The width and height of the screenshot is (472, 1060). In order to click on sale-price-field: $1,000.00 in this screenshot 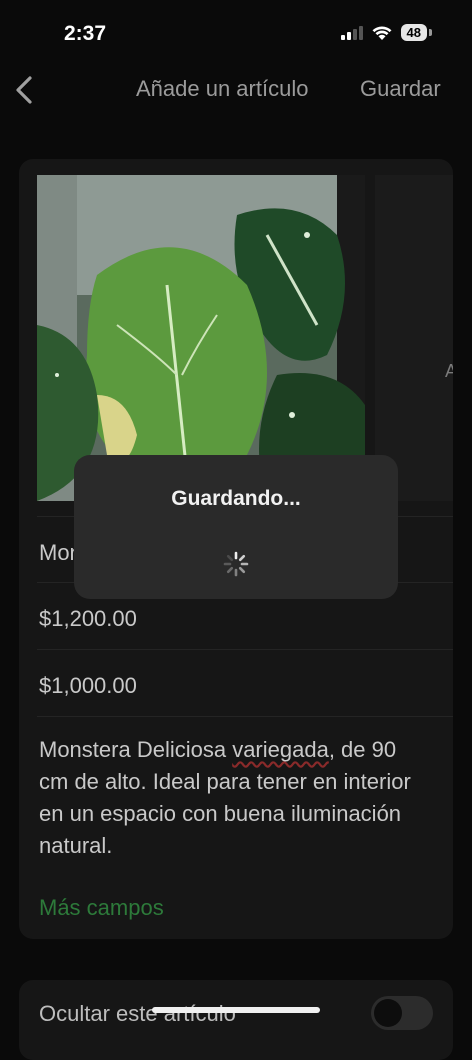, I will do `click(88, 686)`.